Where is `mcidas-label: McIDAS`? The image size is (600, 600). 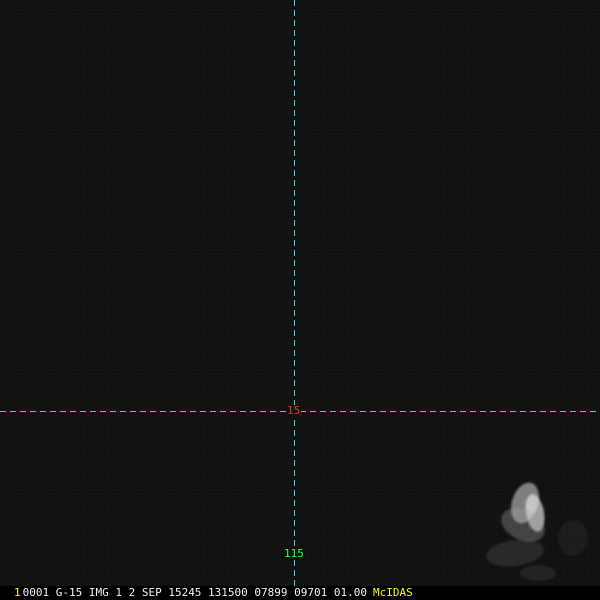
mcidas-label: McIDAS is located at coordinates (393, 592).